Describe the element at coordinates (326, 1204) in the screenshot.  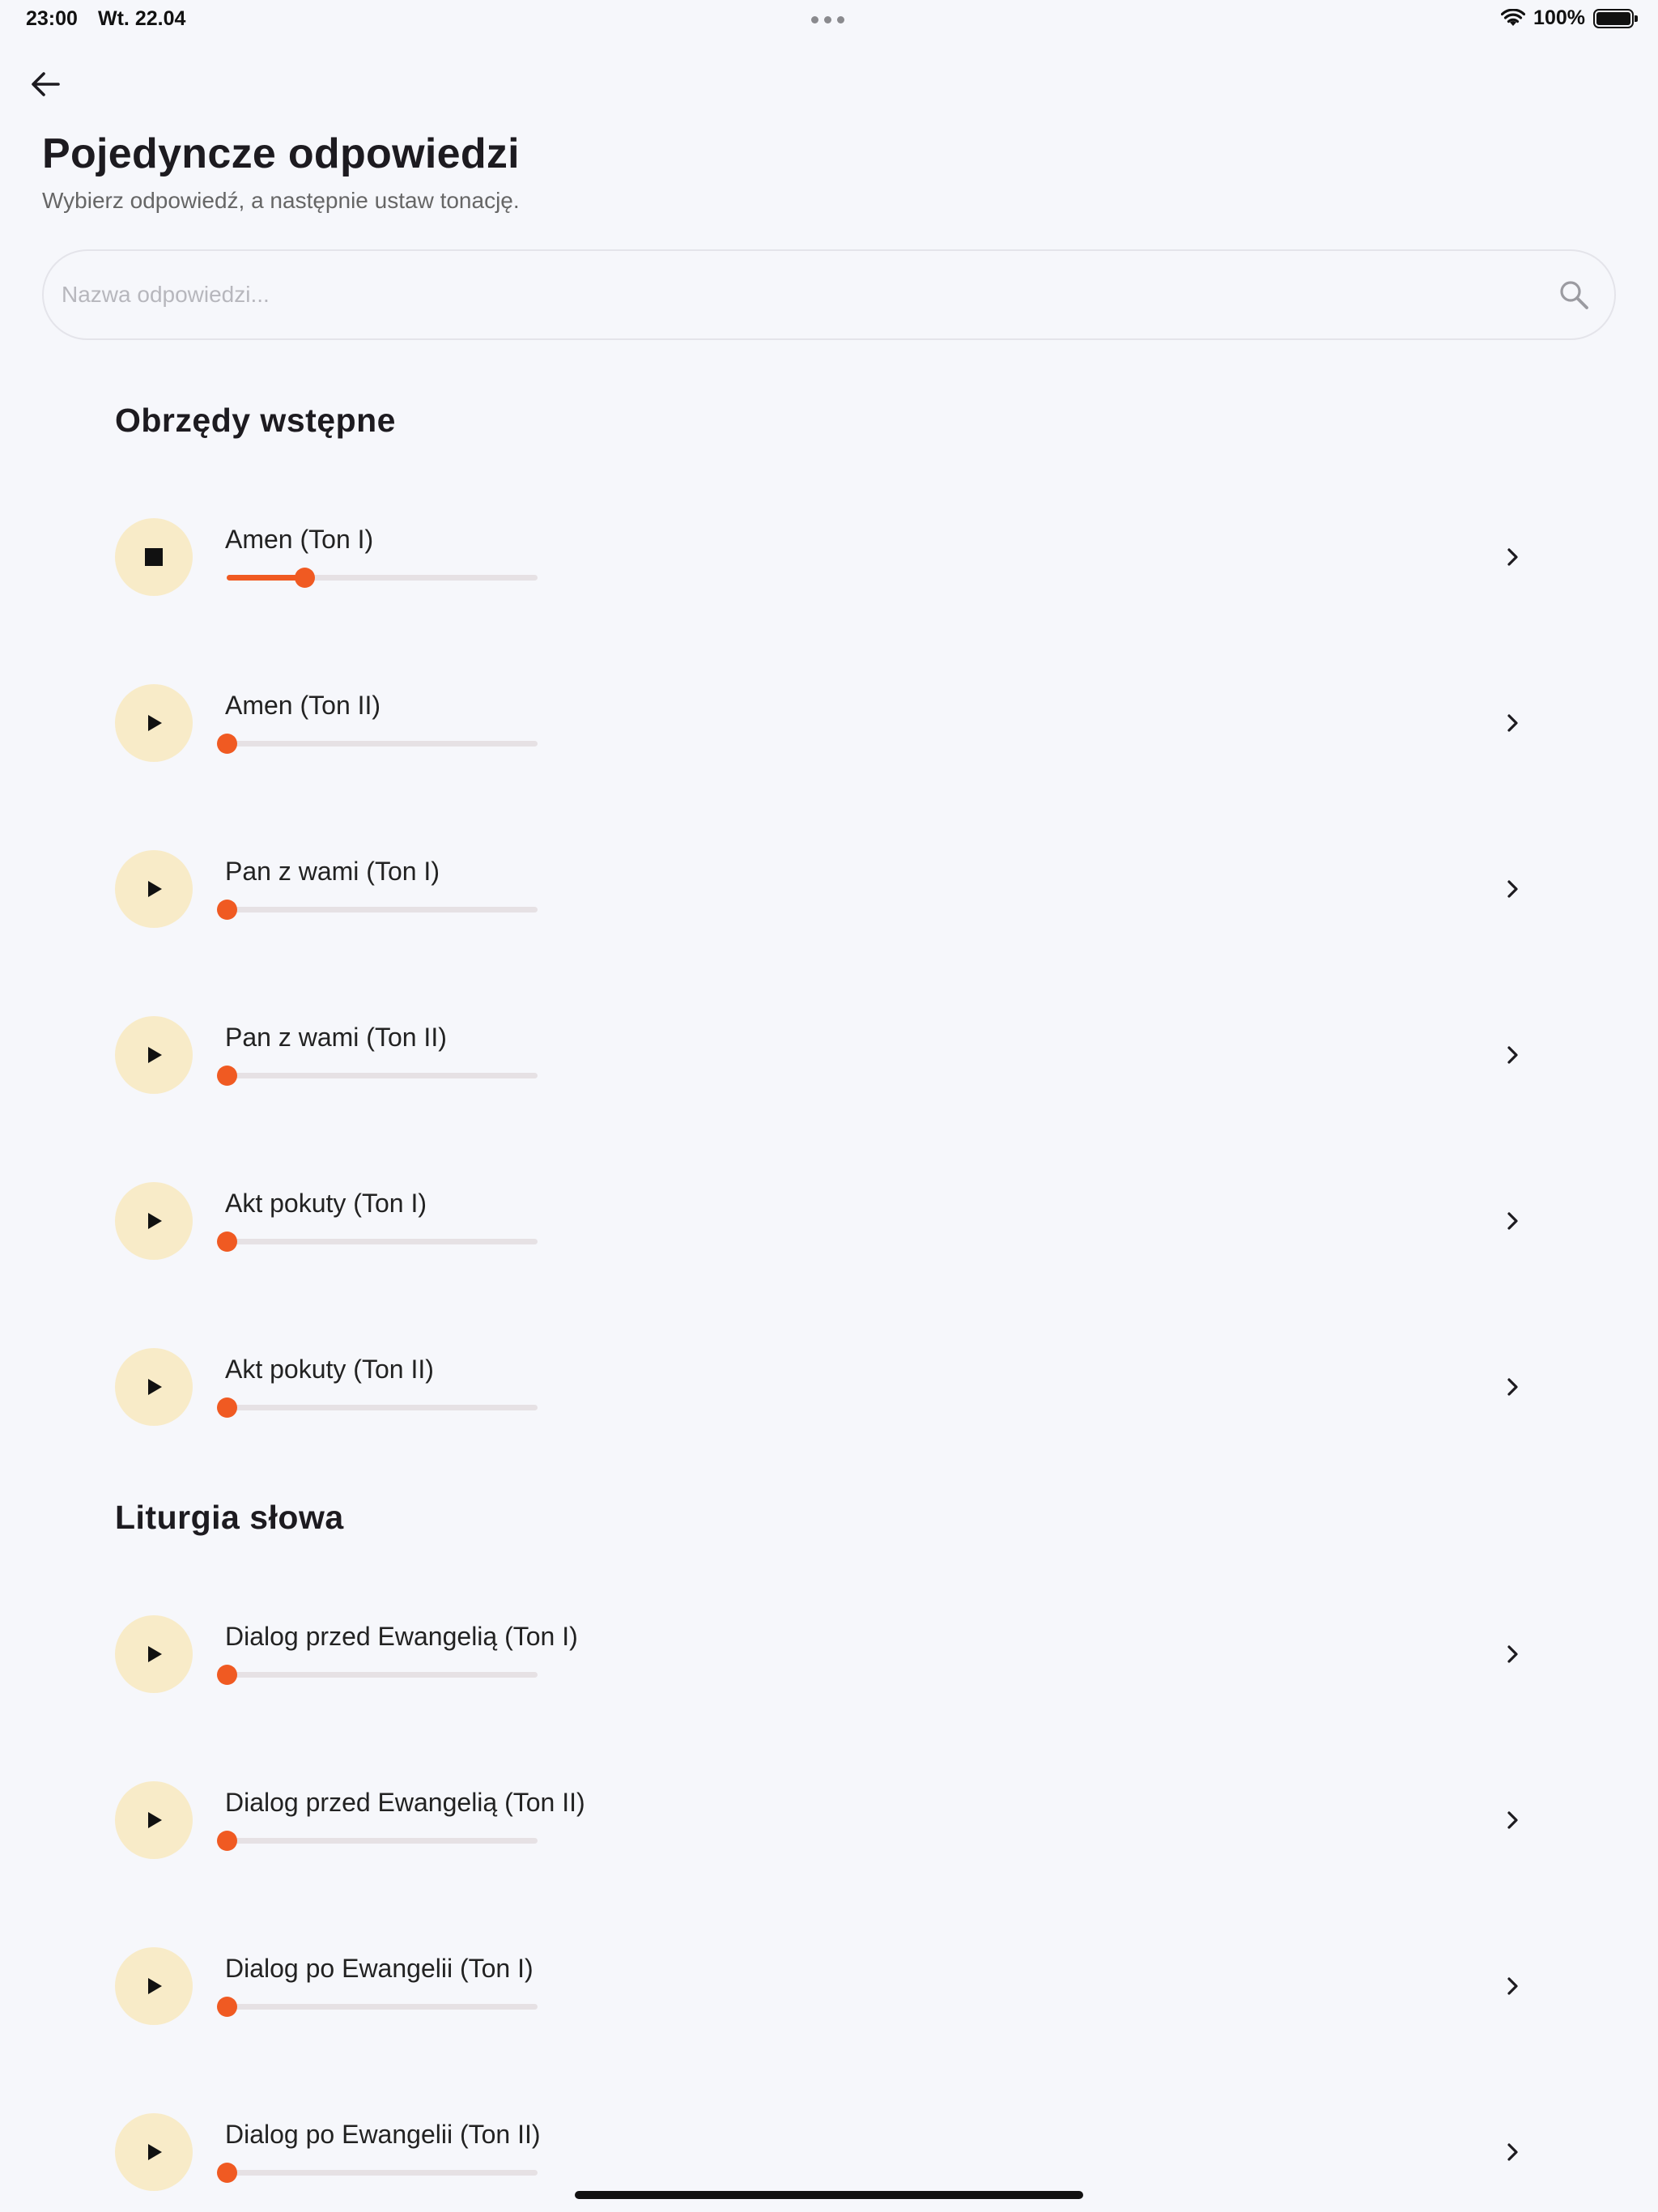
I see `item-label: Akt pokuty (Ton I)` at that location.